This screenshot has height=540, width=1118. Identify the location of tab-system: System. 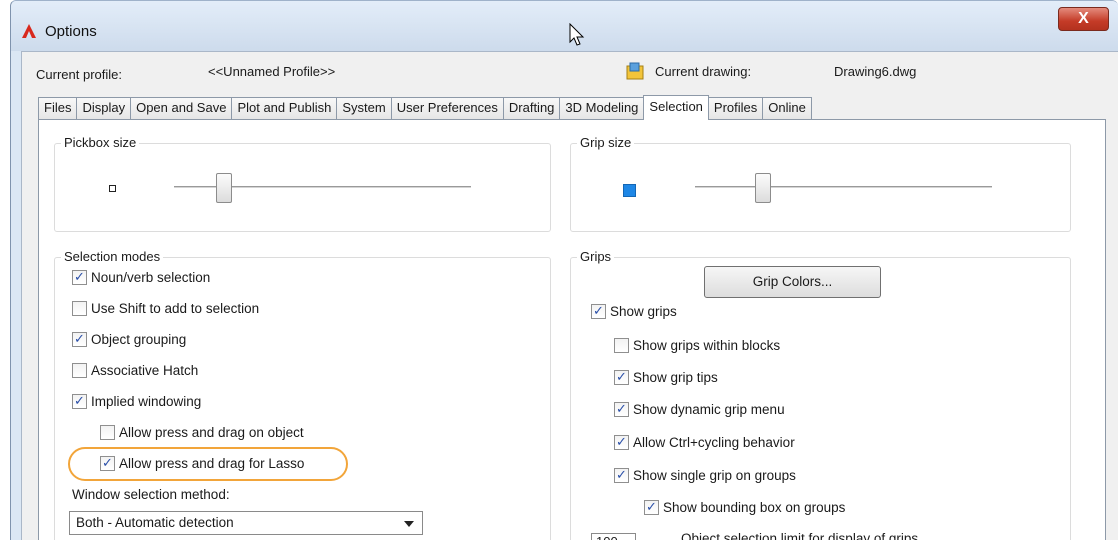
(363, 108).